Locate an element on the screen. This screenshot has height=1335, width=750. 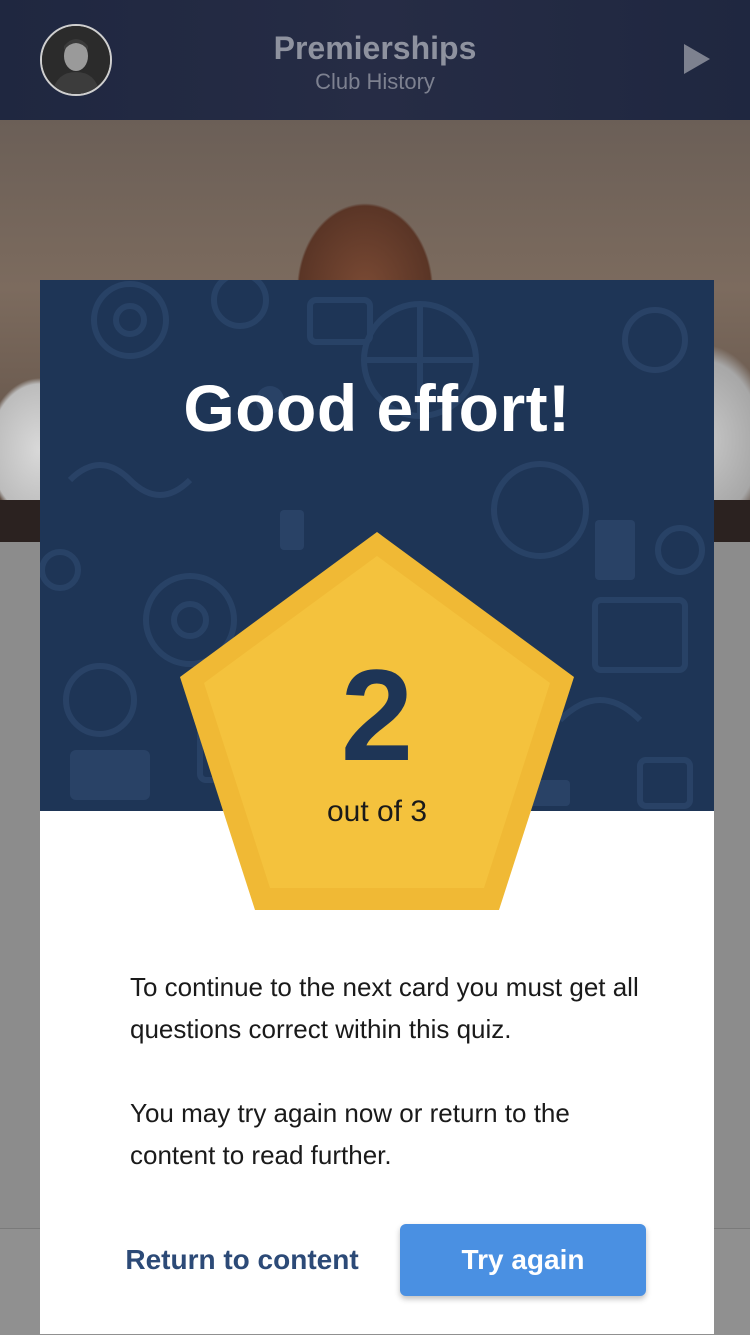
result-title: Good effort! is located at coordinates (377, 408).